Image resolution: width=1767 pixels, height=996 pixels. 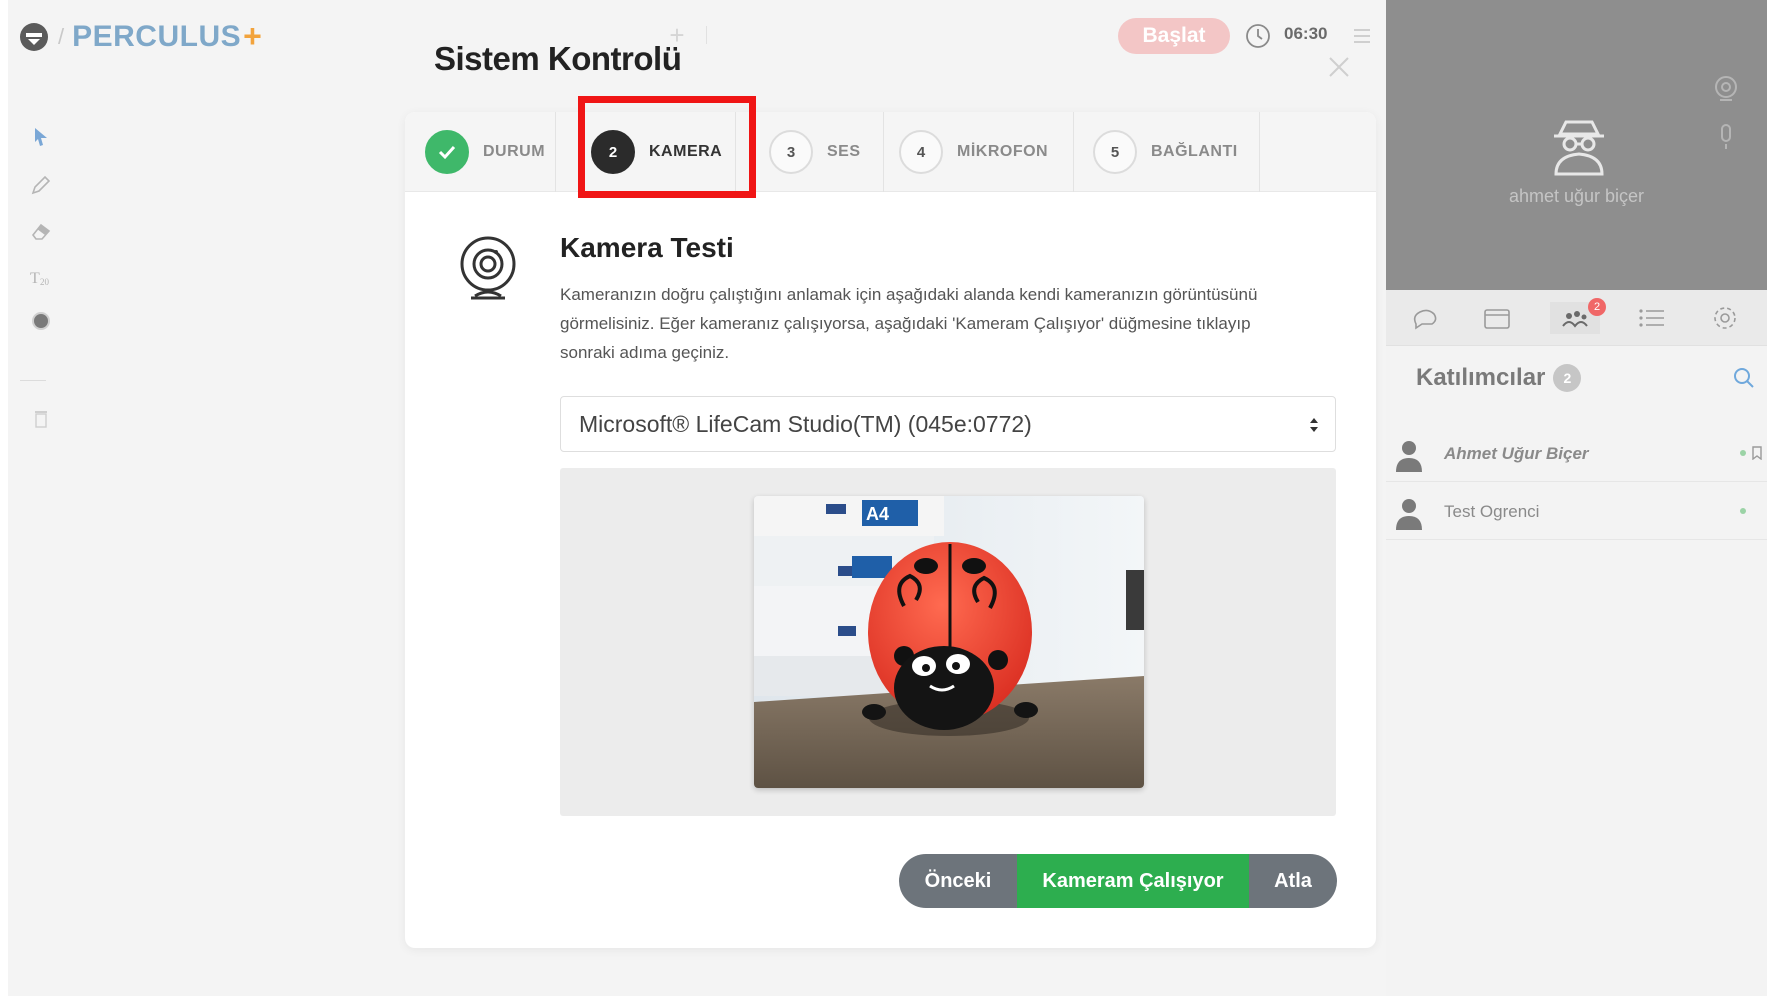 I want to click on step-label: MİKROFON, so click(x=1003, y=151).